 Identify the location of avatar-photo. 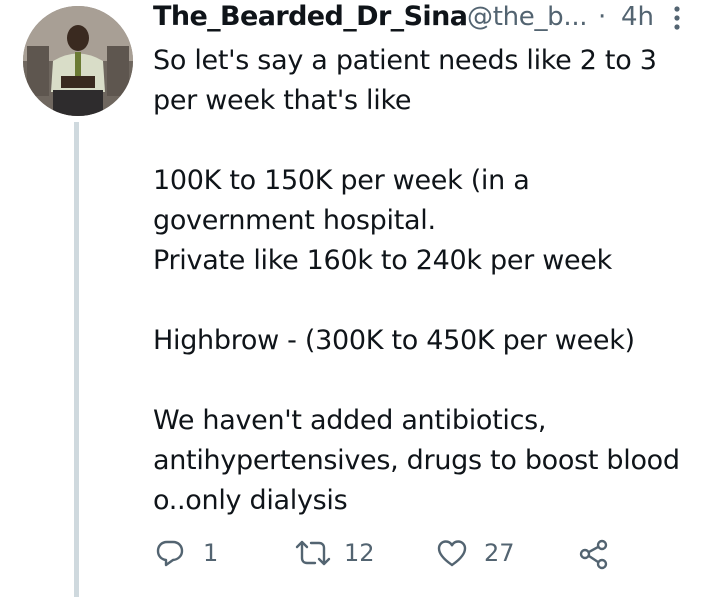
(78, 61).